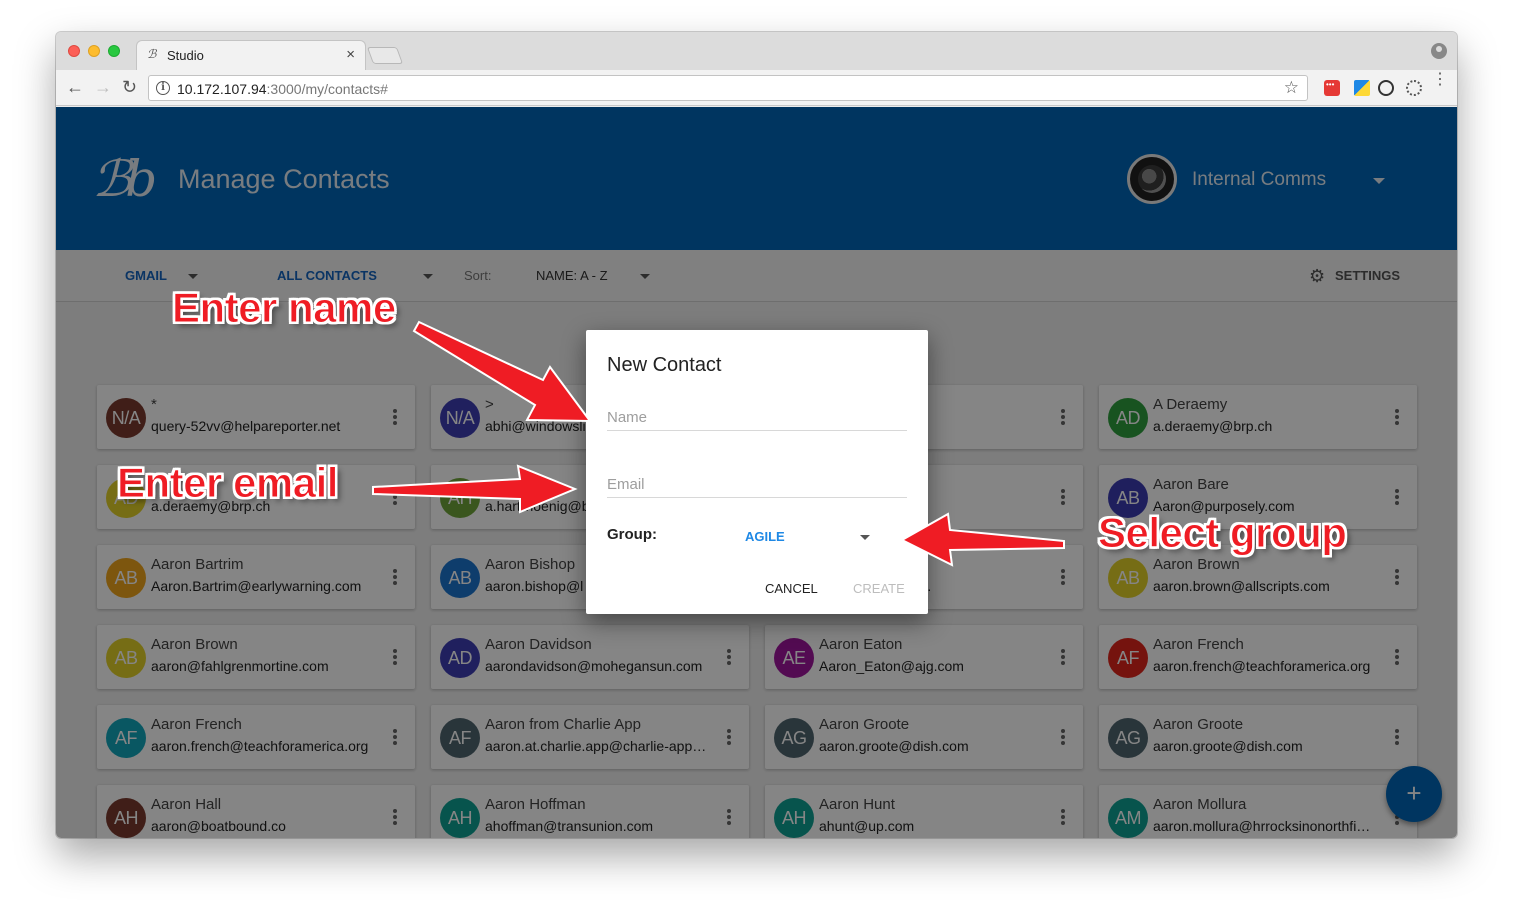  I want to click on cancel-button: CANCEL, so click(791, 588).